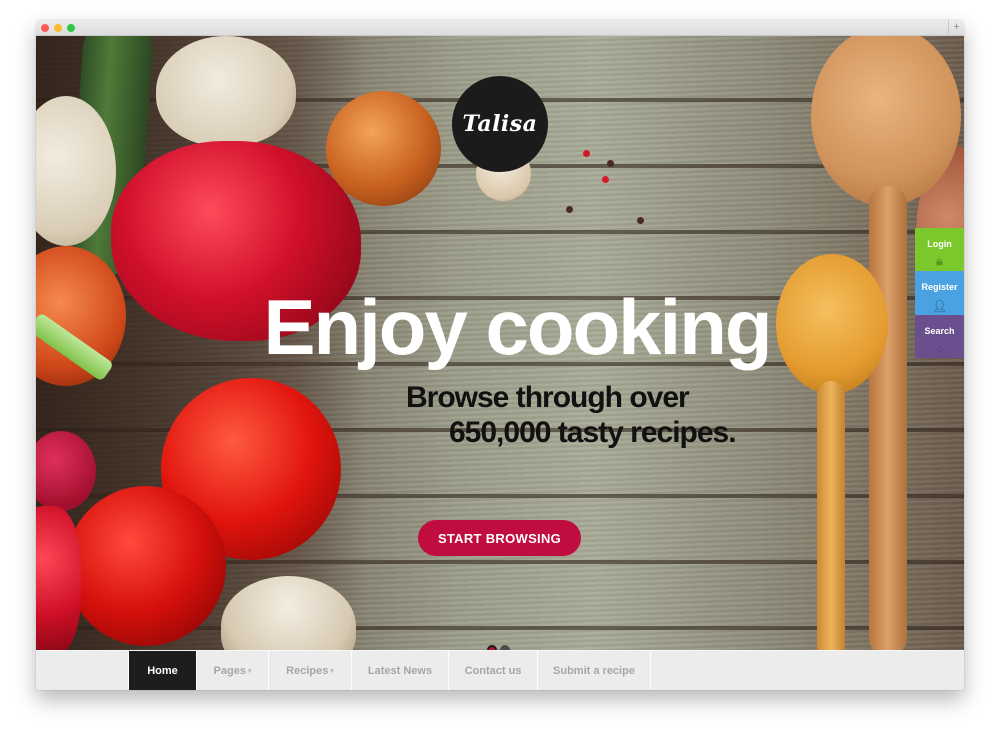  I want to click on nav-label: Latest News, so click(400, 671).